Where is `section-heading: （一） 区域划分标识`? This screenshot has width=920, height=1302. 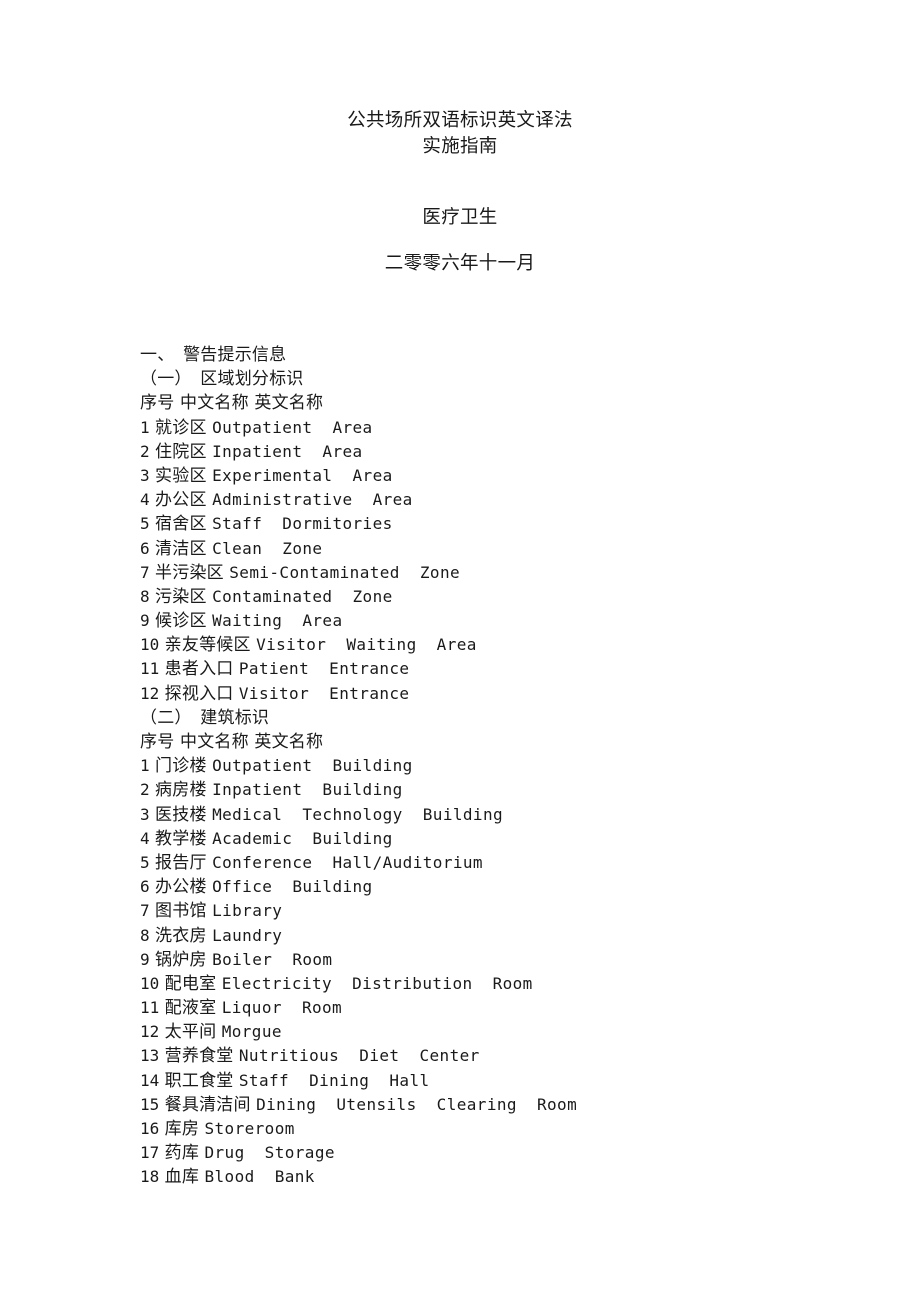
section-heading: （一） 区域划分标识 is located at coordinates (222, 379).